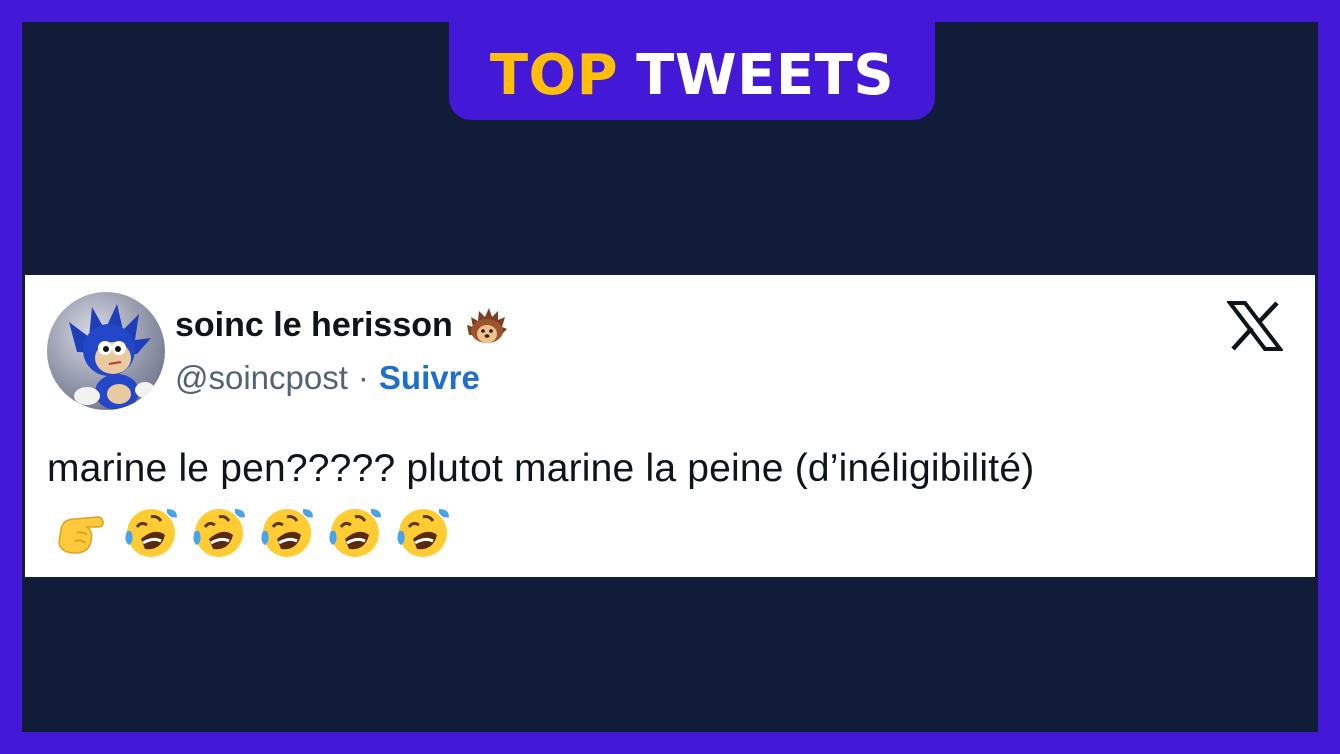  What do you see at coordinates (486, 325) in the screenshot?
I see `hedgehog-icon` at bounding box center [486, 325].